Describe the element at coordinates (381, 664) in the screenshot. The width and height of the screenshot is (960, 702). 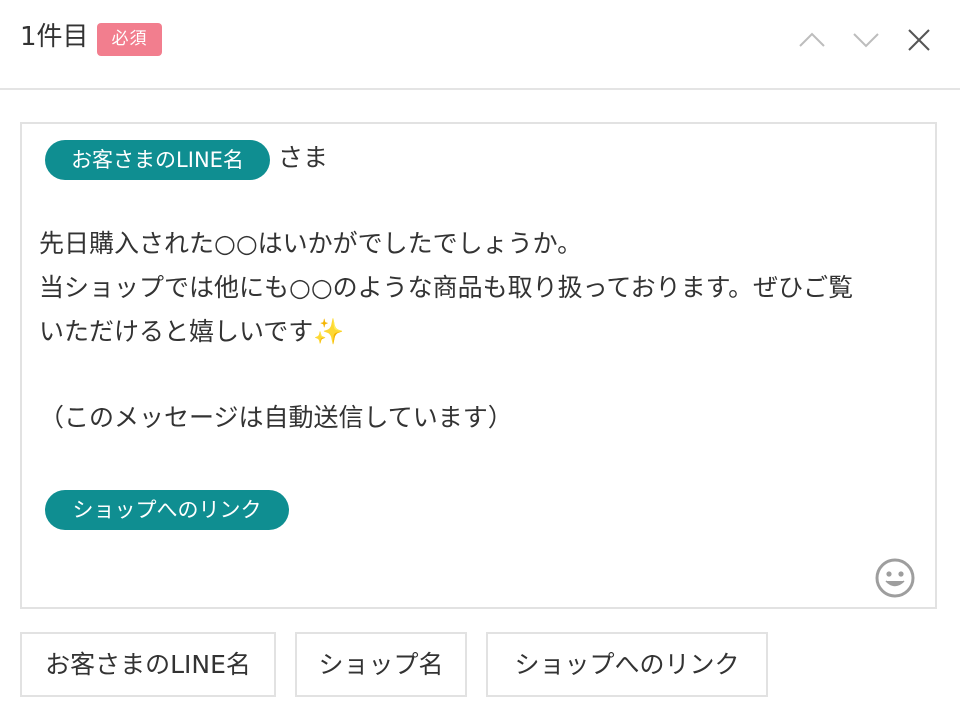
I see `insert-shop-name-button: ショップ名` at that location.